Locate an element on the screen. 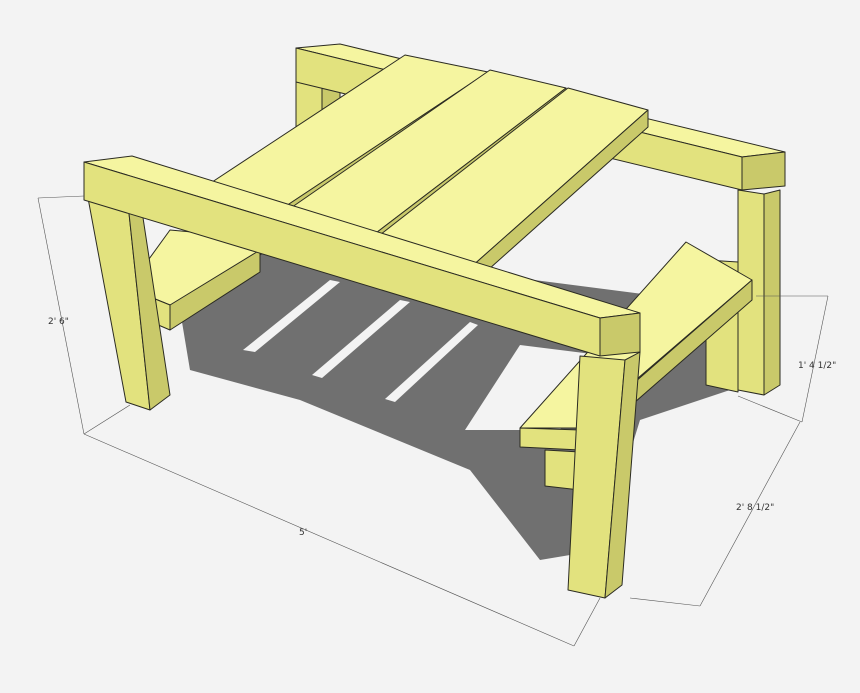 The height and width of the screenshot is (693, 860). bench-depth-label: 2' 8 1/2" is located at coordinates (755, 508).